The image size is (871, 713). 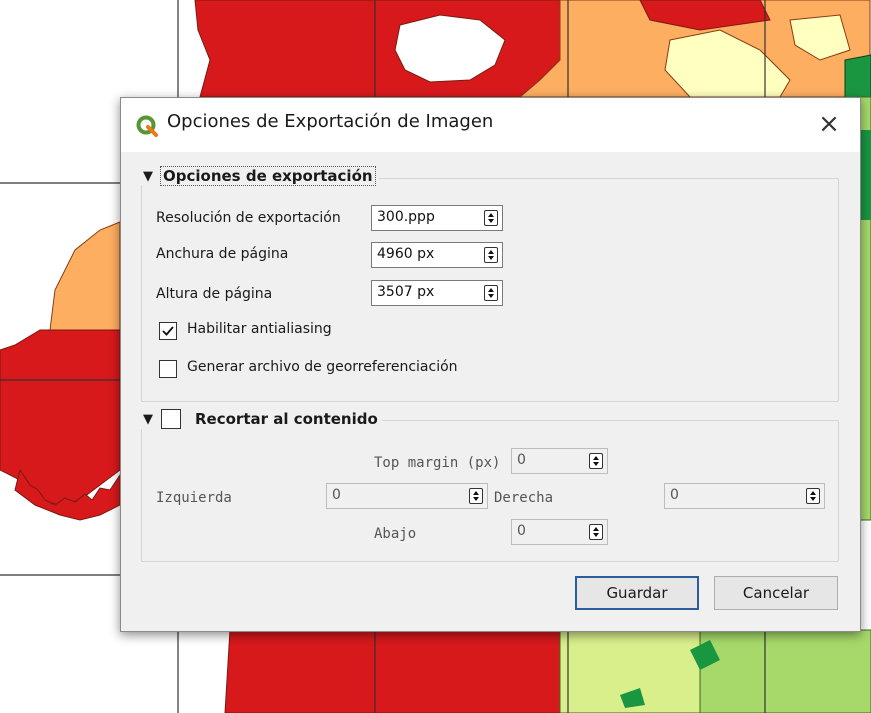 I want to click on top-margin-spinbox: 0, so click(x=559, y=461).